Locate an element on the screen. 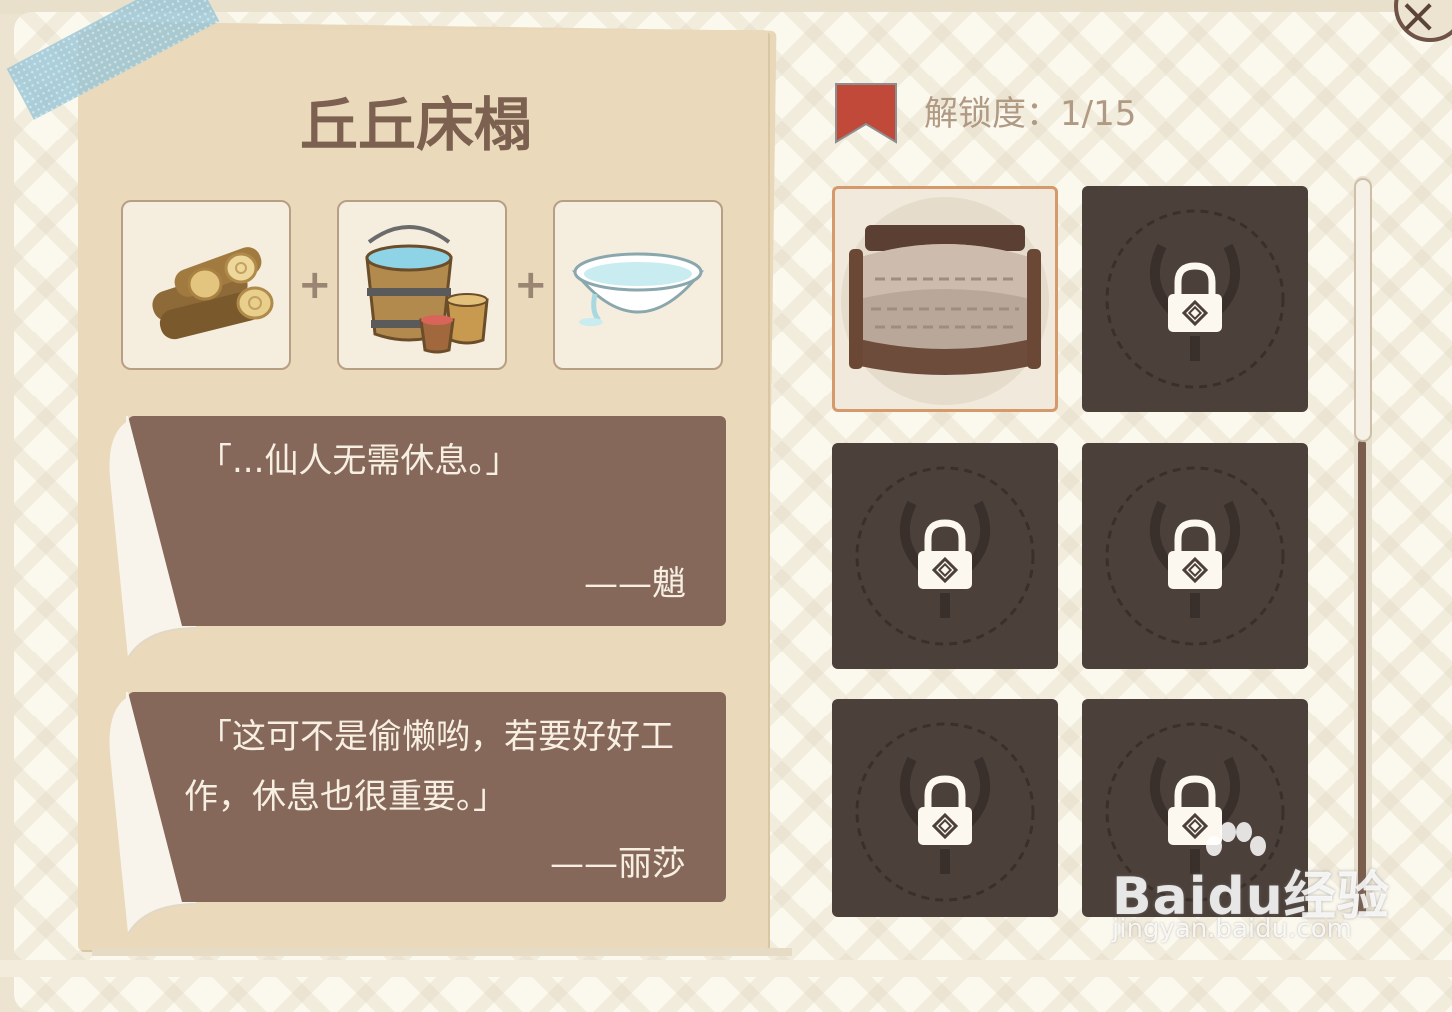  quote-author: ——丽莎 is located at coordinates (618, 864).